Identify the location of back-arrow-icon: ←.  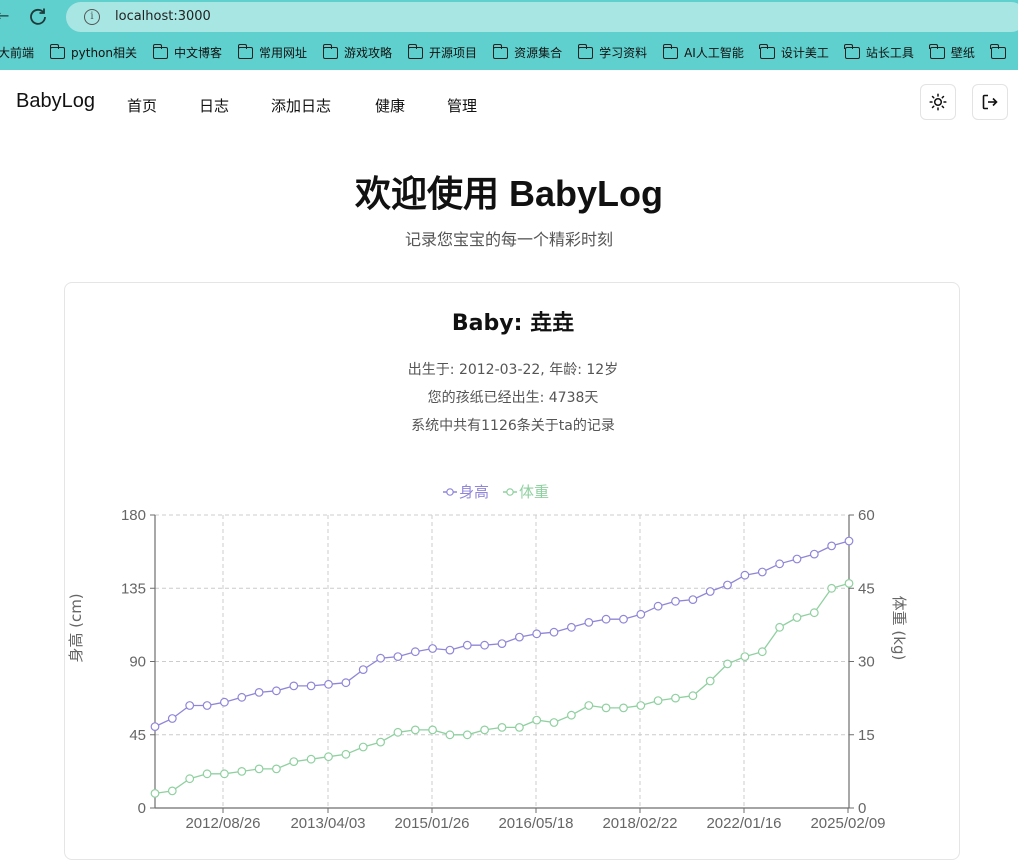
(4, 15).